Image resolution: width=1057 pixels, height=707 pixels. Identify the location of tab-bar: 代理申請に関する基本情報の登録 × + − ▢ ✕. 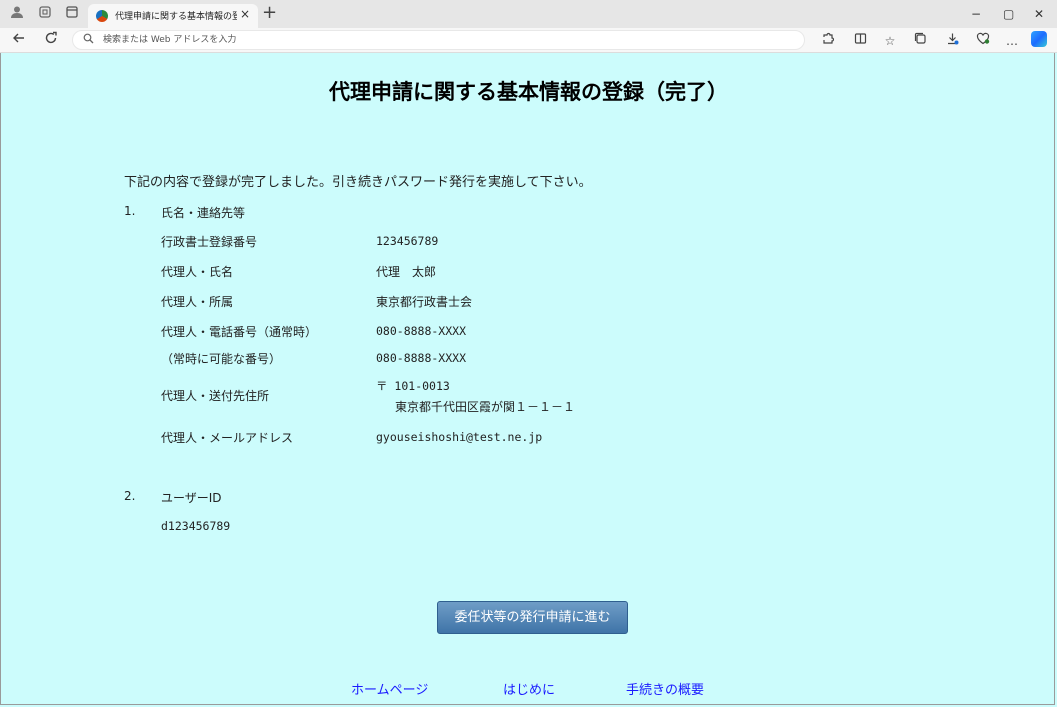
(528, 14).